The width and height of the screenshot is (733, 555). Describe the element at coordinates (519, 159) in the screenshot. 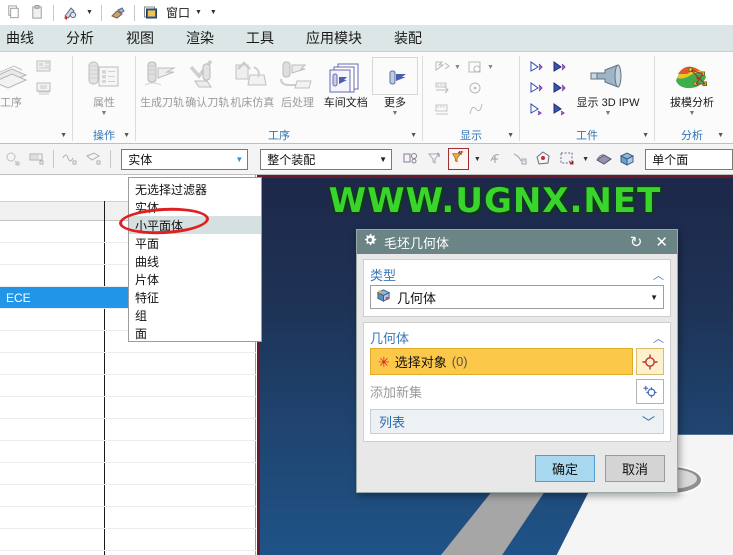

I see `snap-intersection-icon` at that location.